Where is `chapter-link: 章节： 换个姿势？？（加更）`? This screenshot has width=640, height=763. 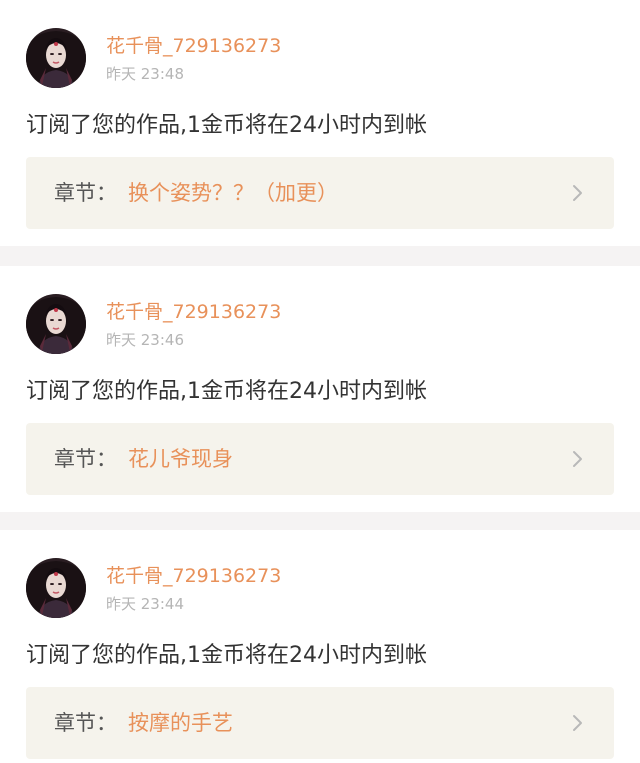
chapter-link: 章节： 换个姿势？？（加更） is located at coordinates (320, 193).